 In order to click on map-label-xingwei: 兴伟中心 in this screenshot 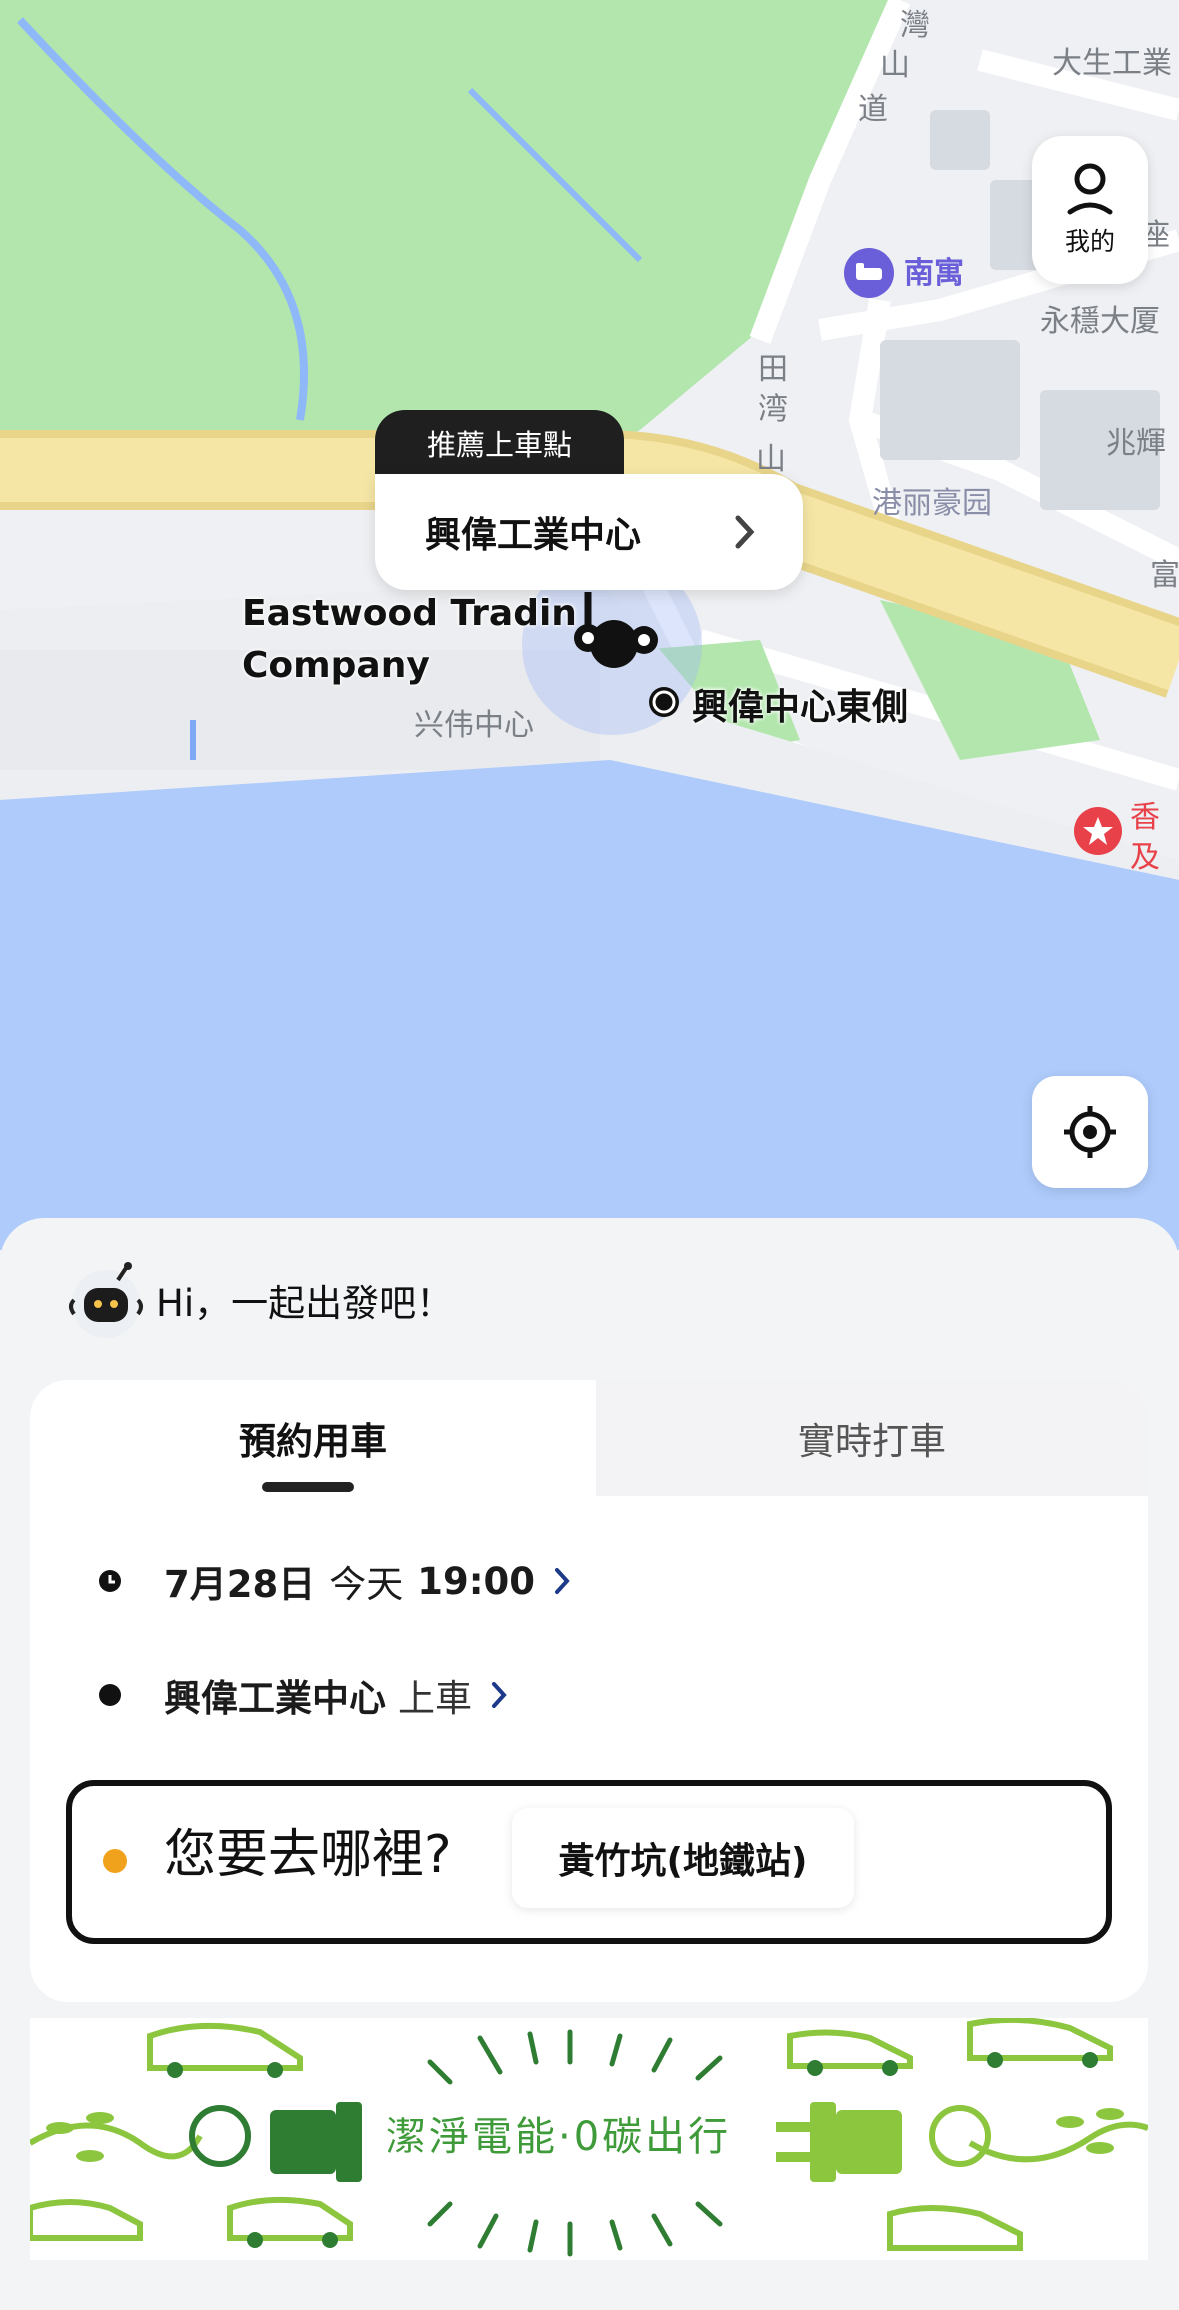, I will do `click(474, 725)`.